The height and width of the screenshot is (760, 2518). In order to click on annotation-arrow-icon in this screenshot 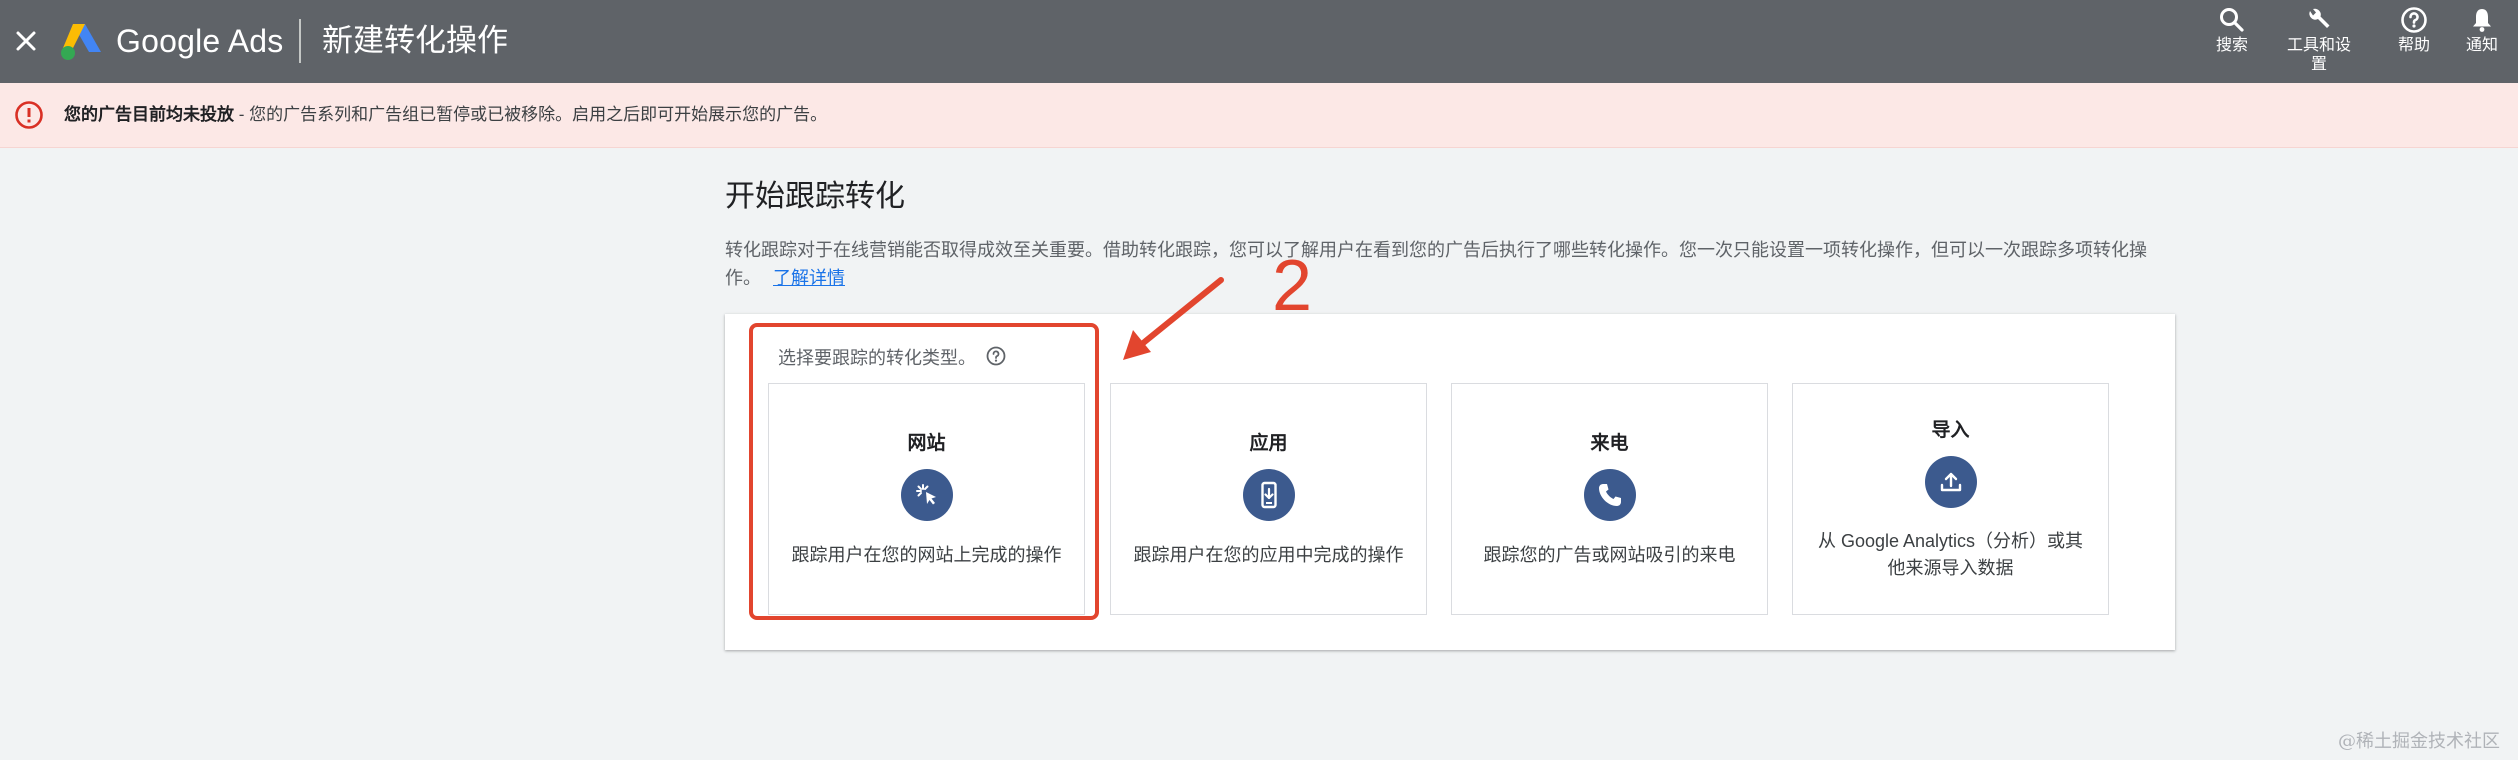, I will do `click(1173, 318)`.